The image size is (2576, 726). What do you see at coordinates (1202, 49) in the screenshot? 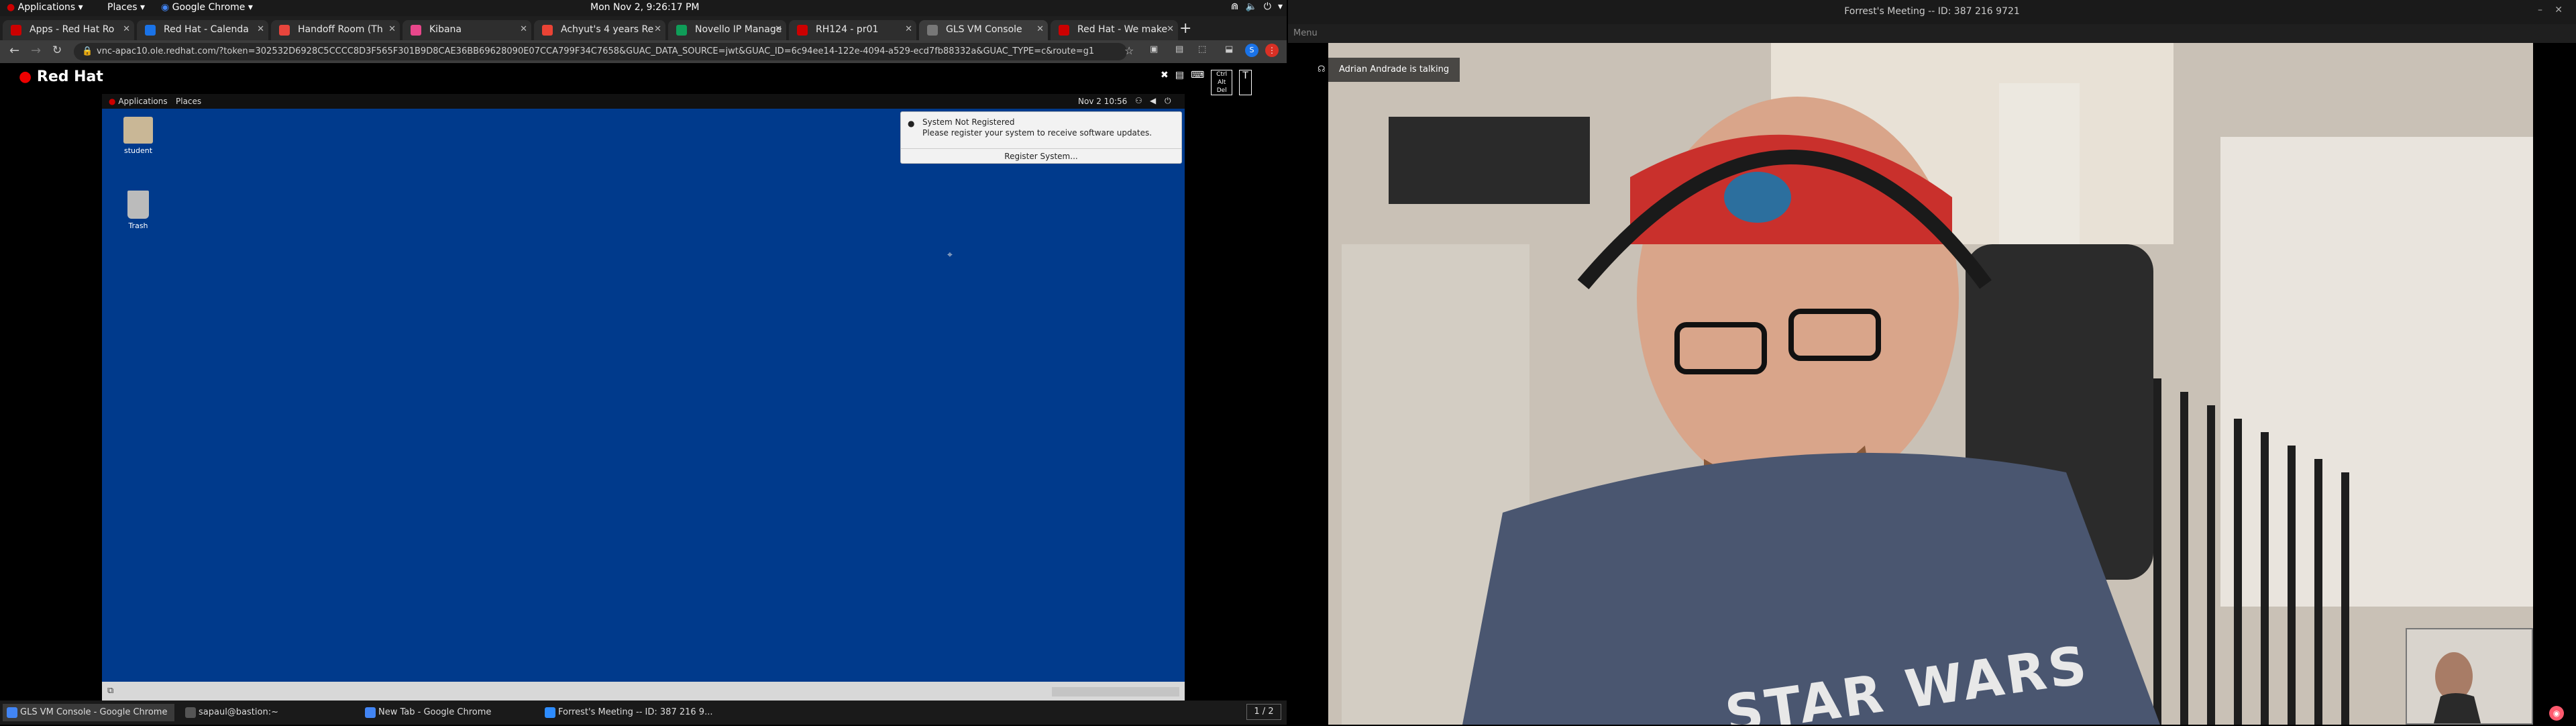
I see `extension-icon: ⬚` at bounding box center [1202, 49].